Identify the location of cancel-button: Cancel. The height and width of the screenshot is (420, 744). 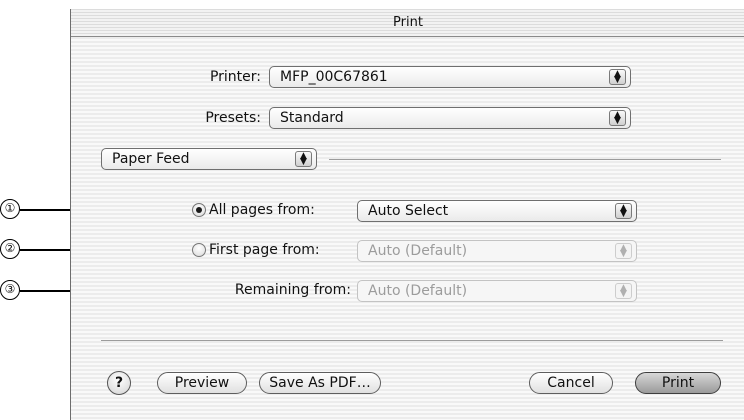
(571, 383).